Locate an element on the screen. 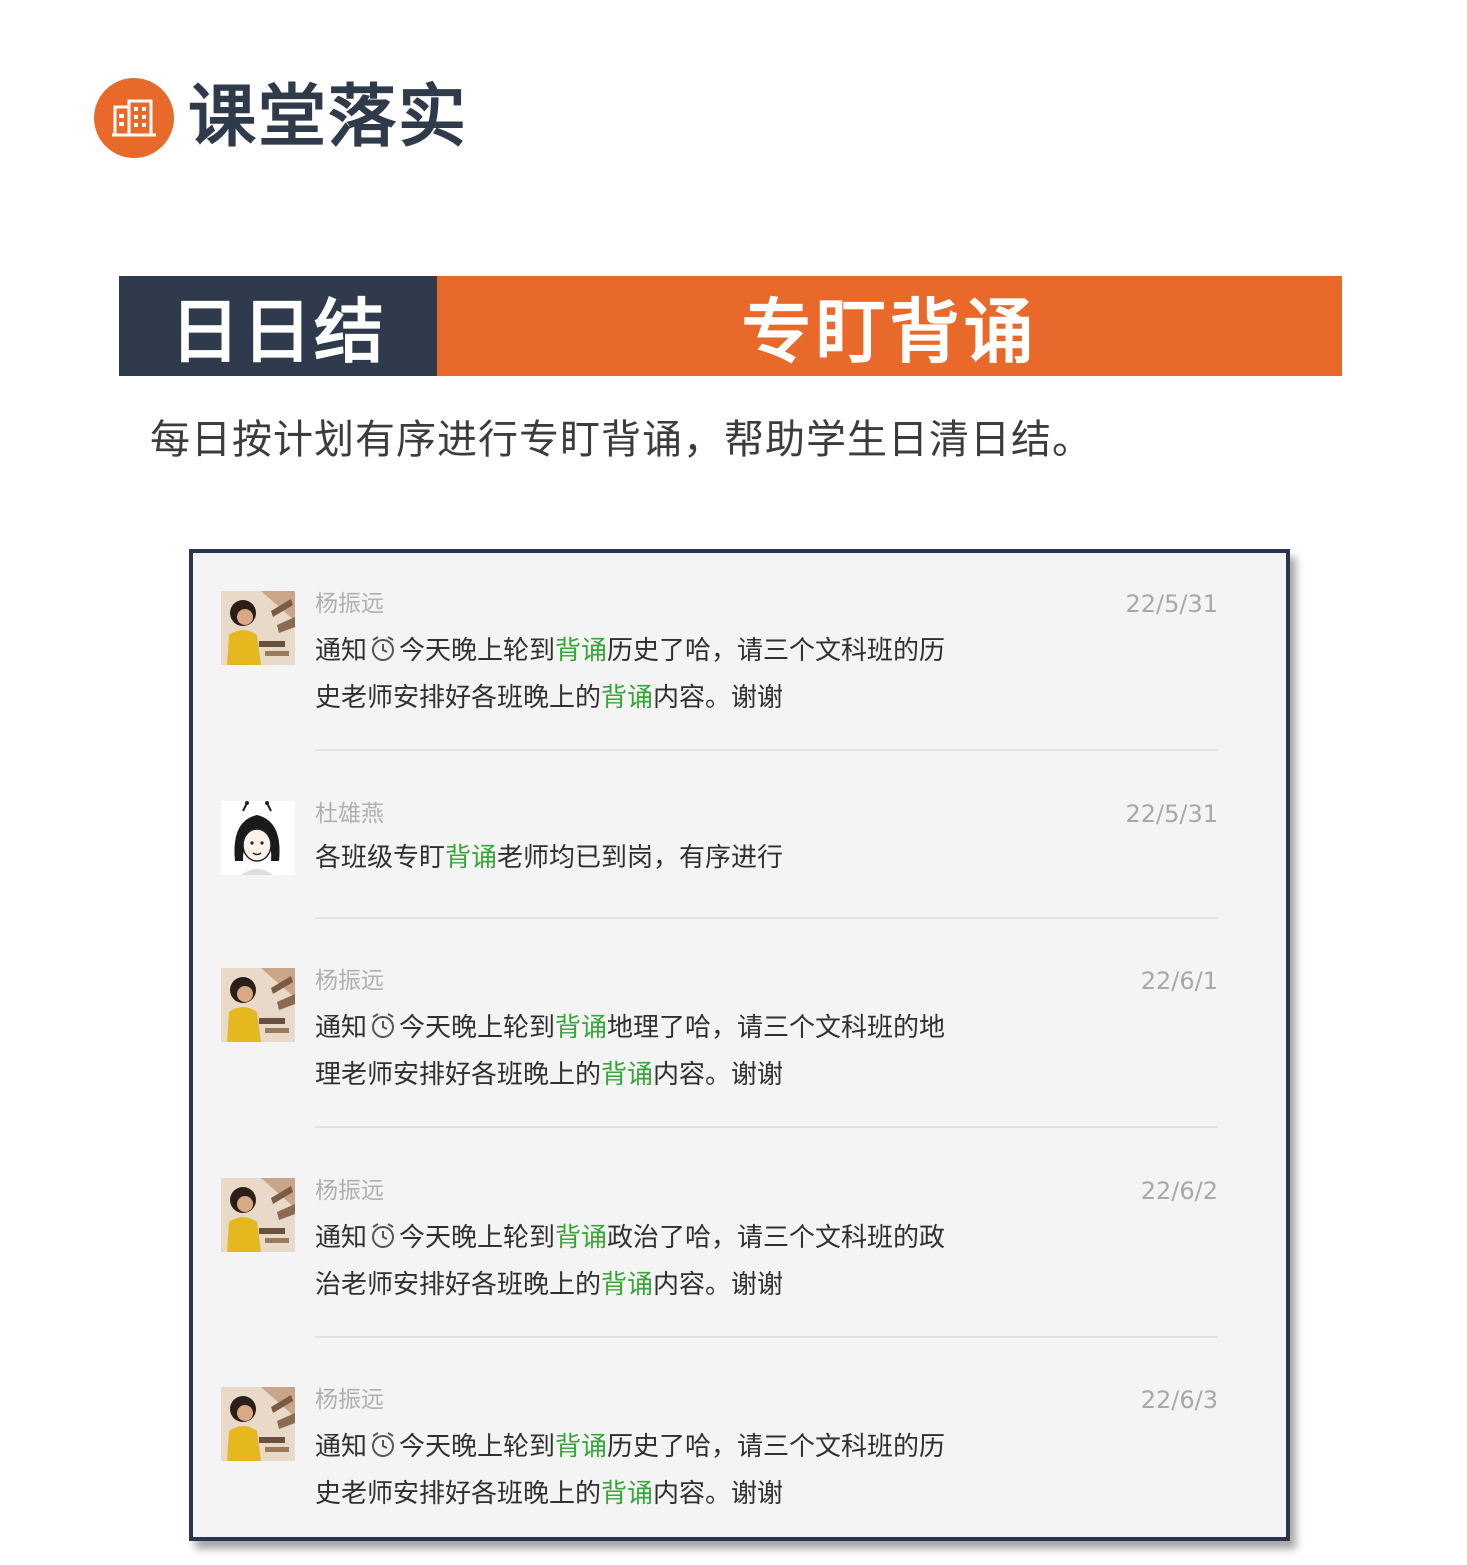 The width and height of the screenshot is (1467, 1565). sender-name: 杜雄燕 is located at coordinates (349, 814).